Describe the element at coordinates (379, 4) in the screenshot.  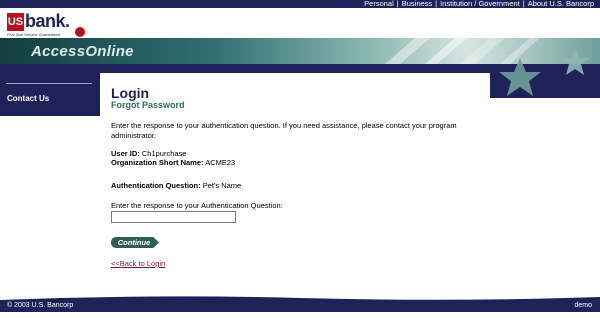
I see `nav-personal: Personal` at that location.